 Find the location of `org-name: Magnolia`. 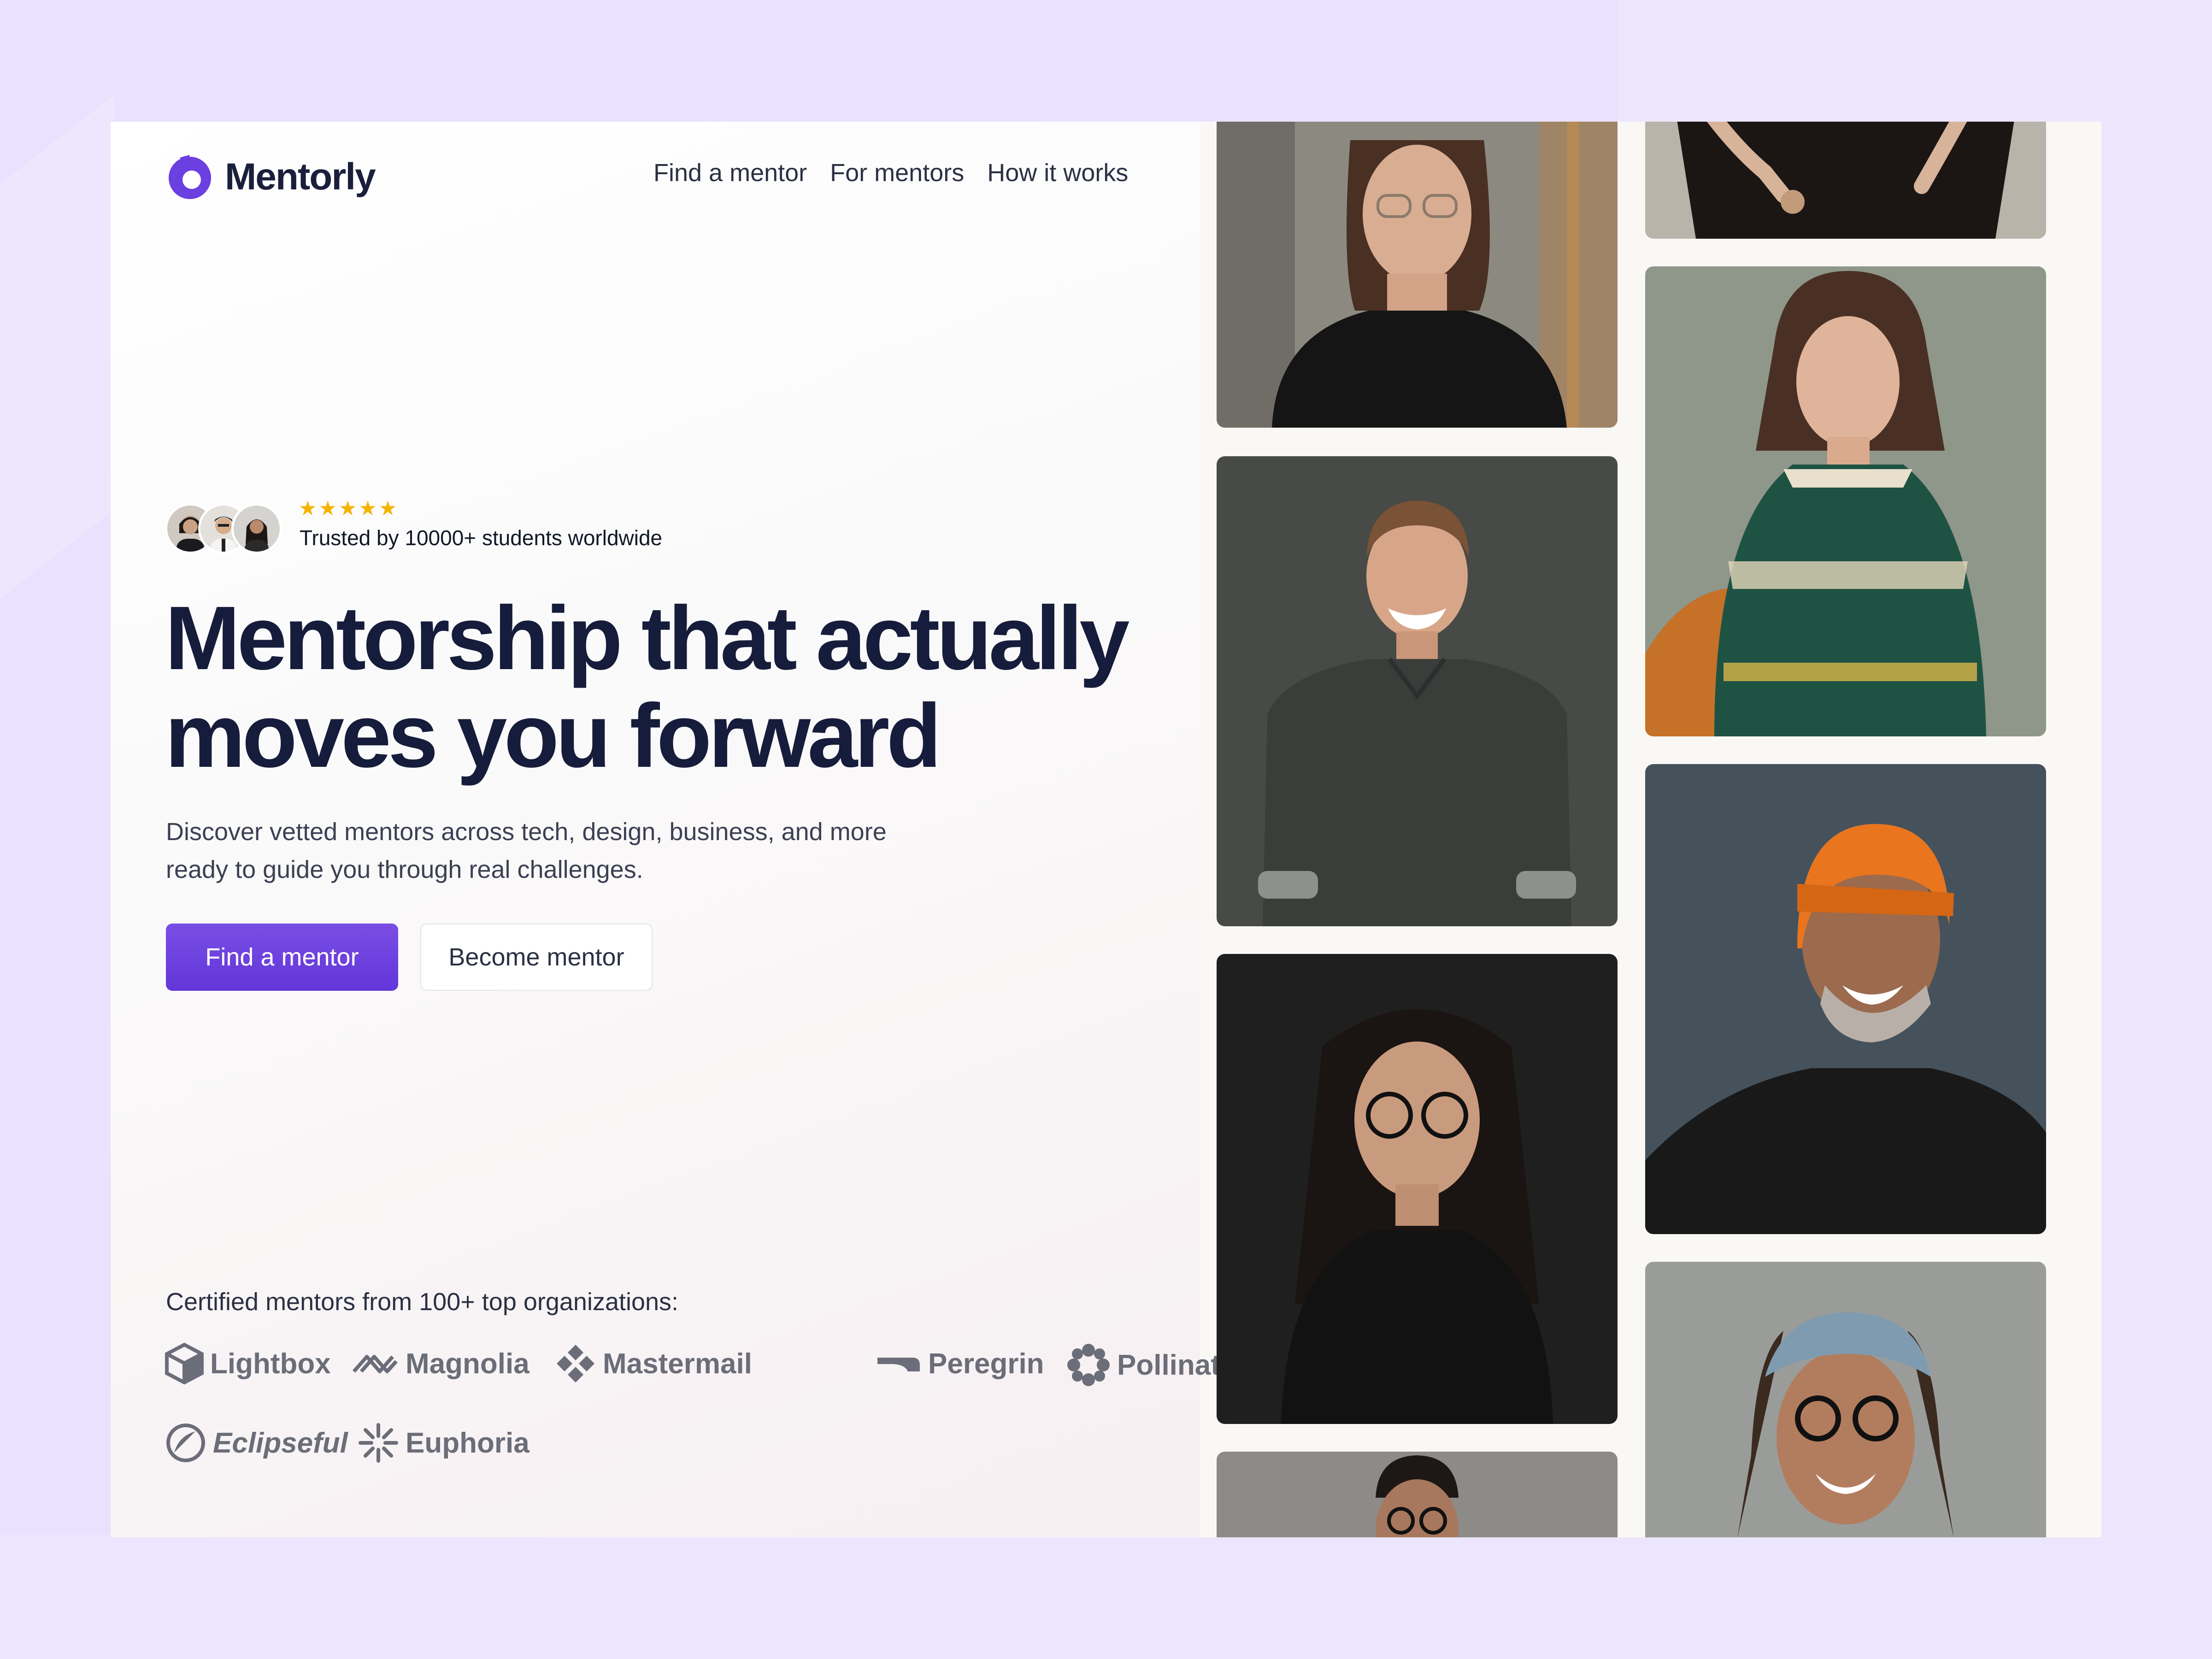

org-name: Magnolia is located at coordinates (467, 1363).